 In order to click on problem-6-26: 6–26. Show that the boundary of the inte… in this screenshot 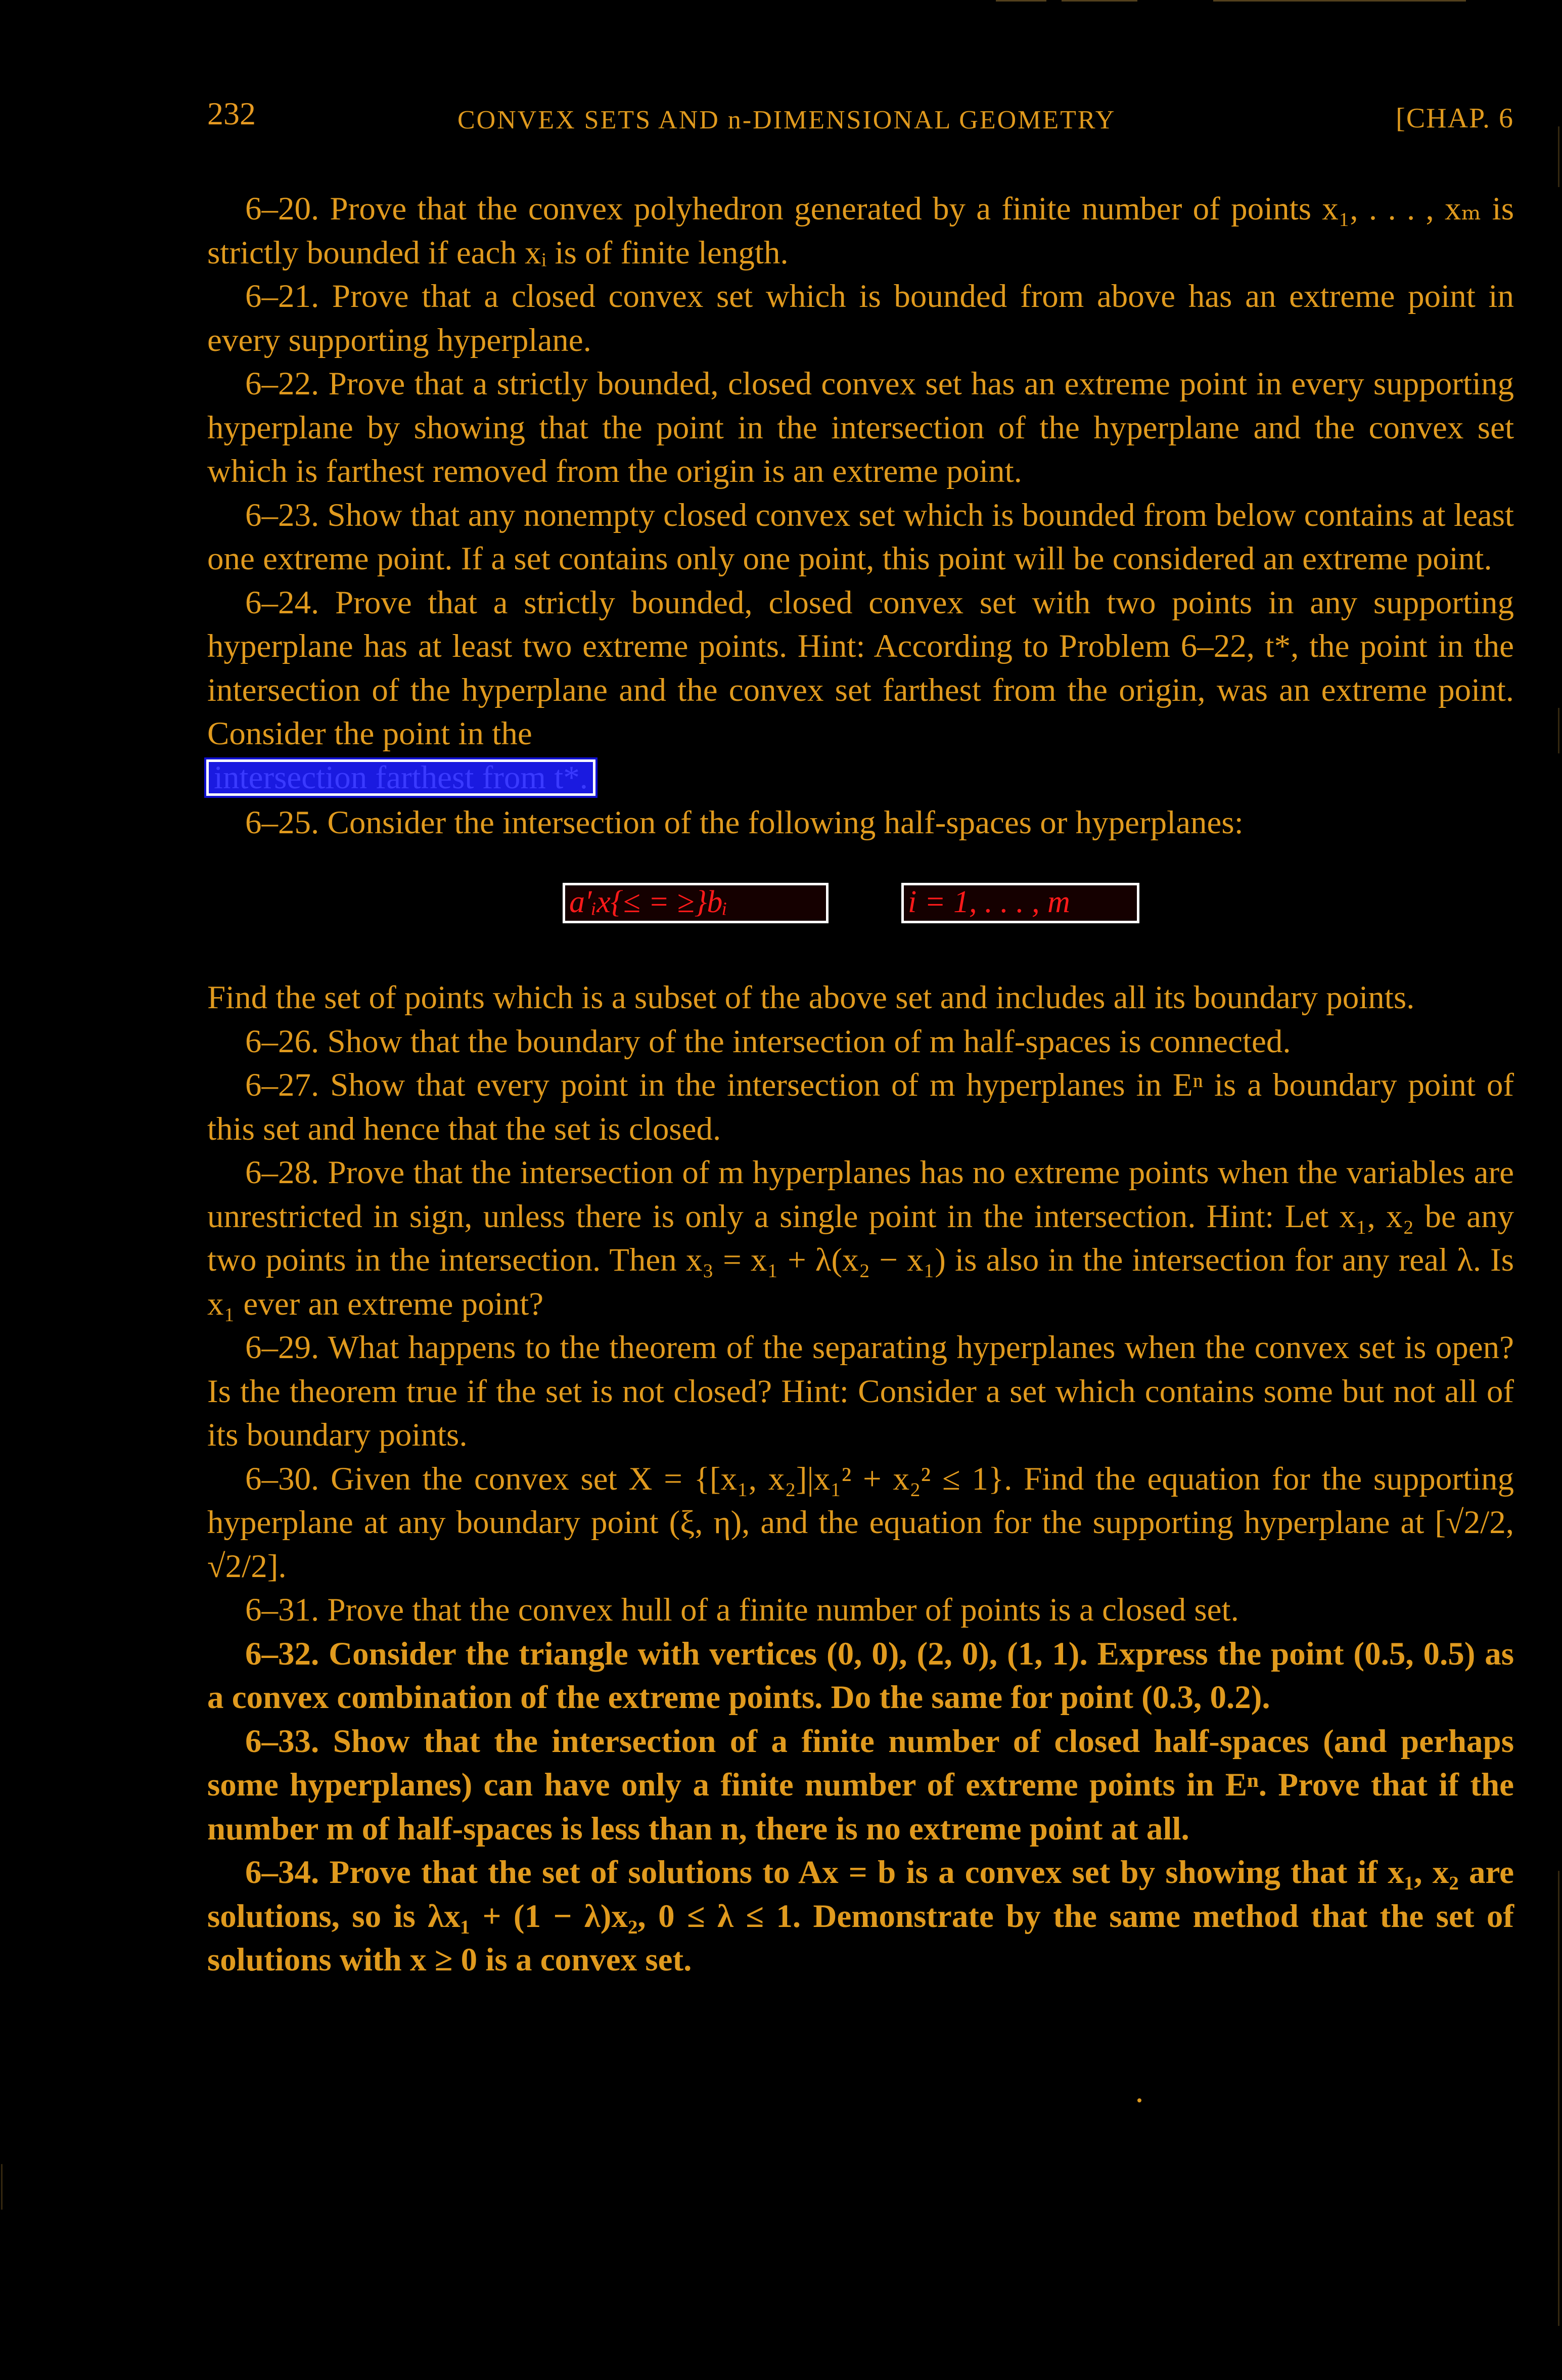, I will do `click(768, 1041)`.